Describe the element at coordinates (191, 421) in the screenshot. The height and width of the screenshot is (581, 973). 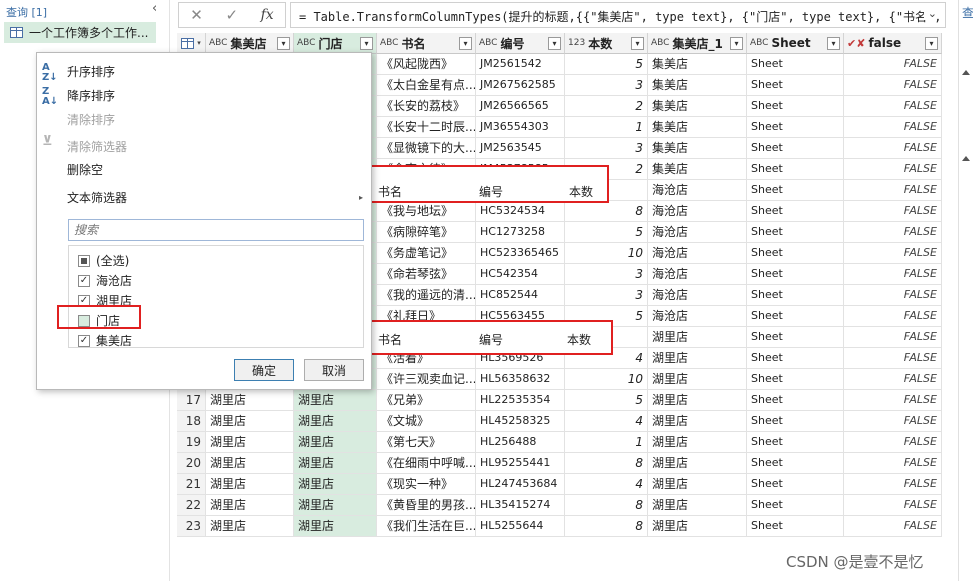
I see `row-index: 18` at that location.